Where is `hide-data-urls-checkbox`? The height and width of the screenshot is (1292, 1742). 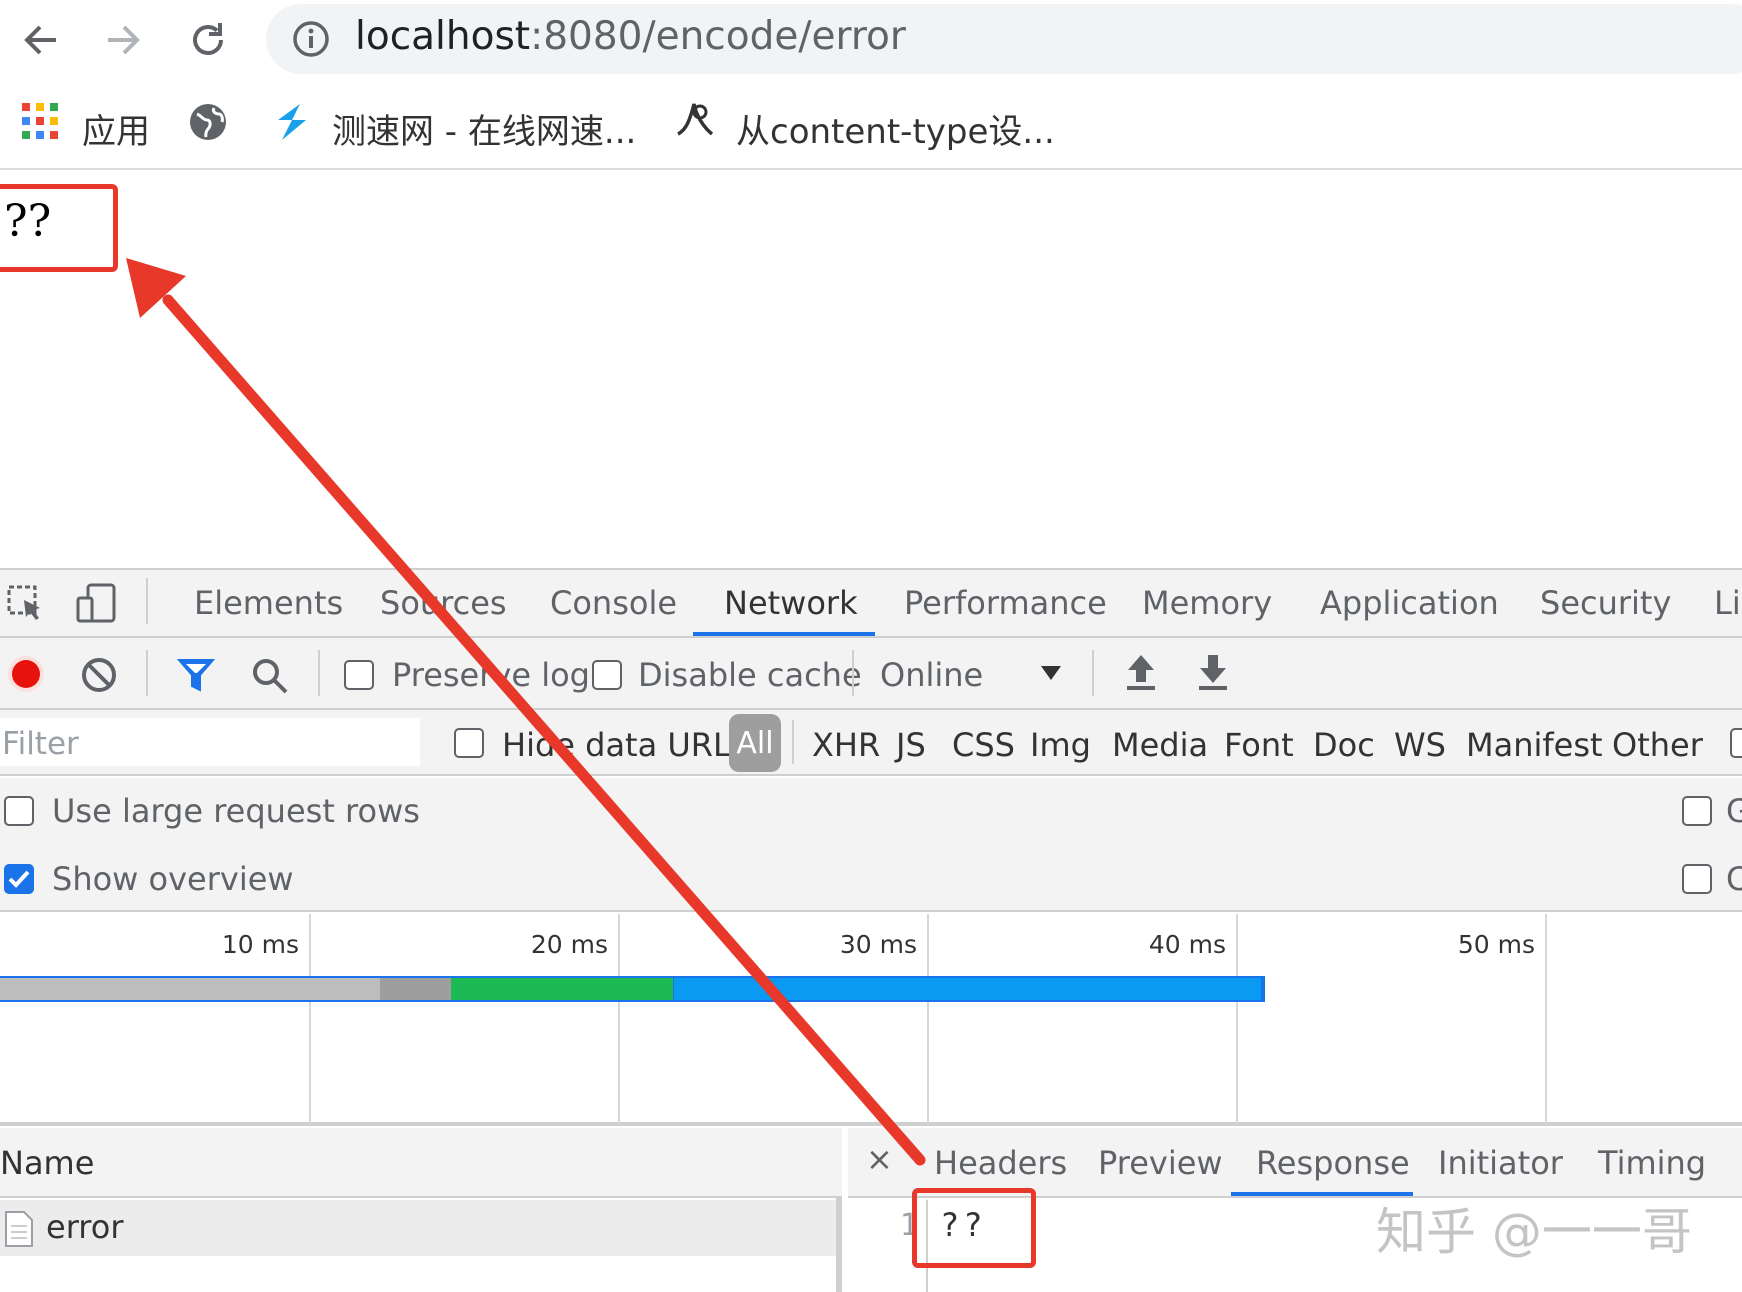 hide-data-urls-checkbox is located at coordinates (469, 743).